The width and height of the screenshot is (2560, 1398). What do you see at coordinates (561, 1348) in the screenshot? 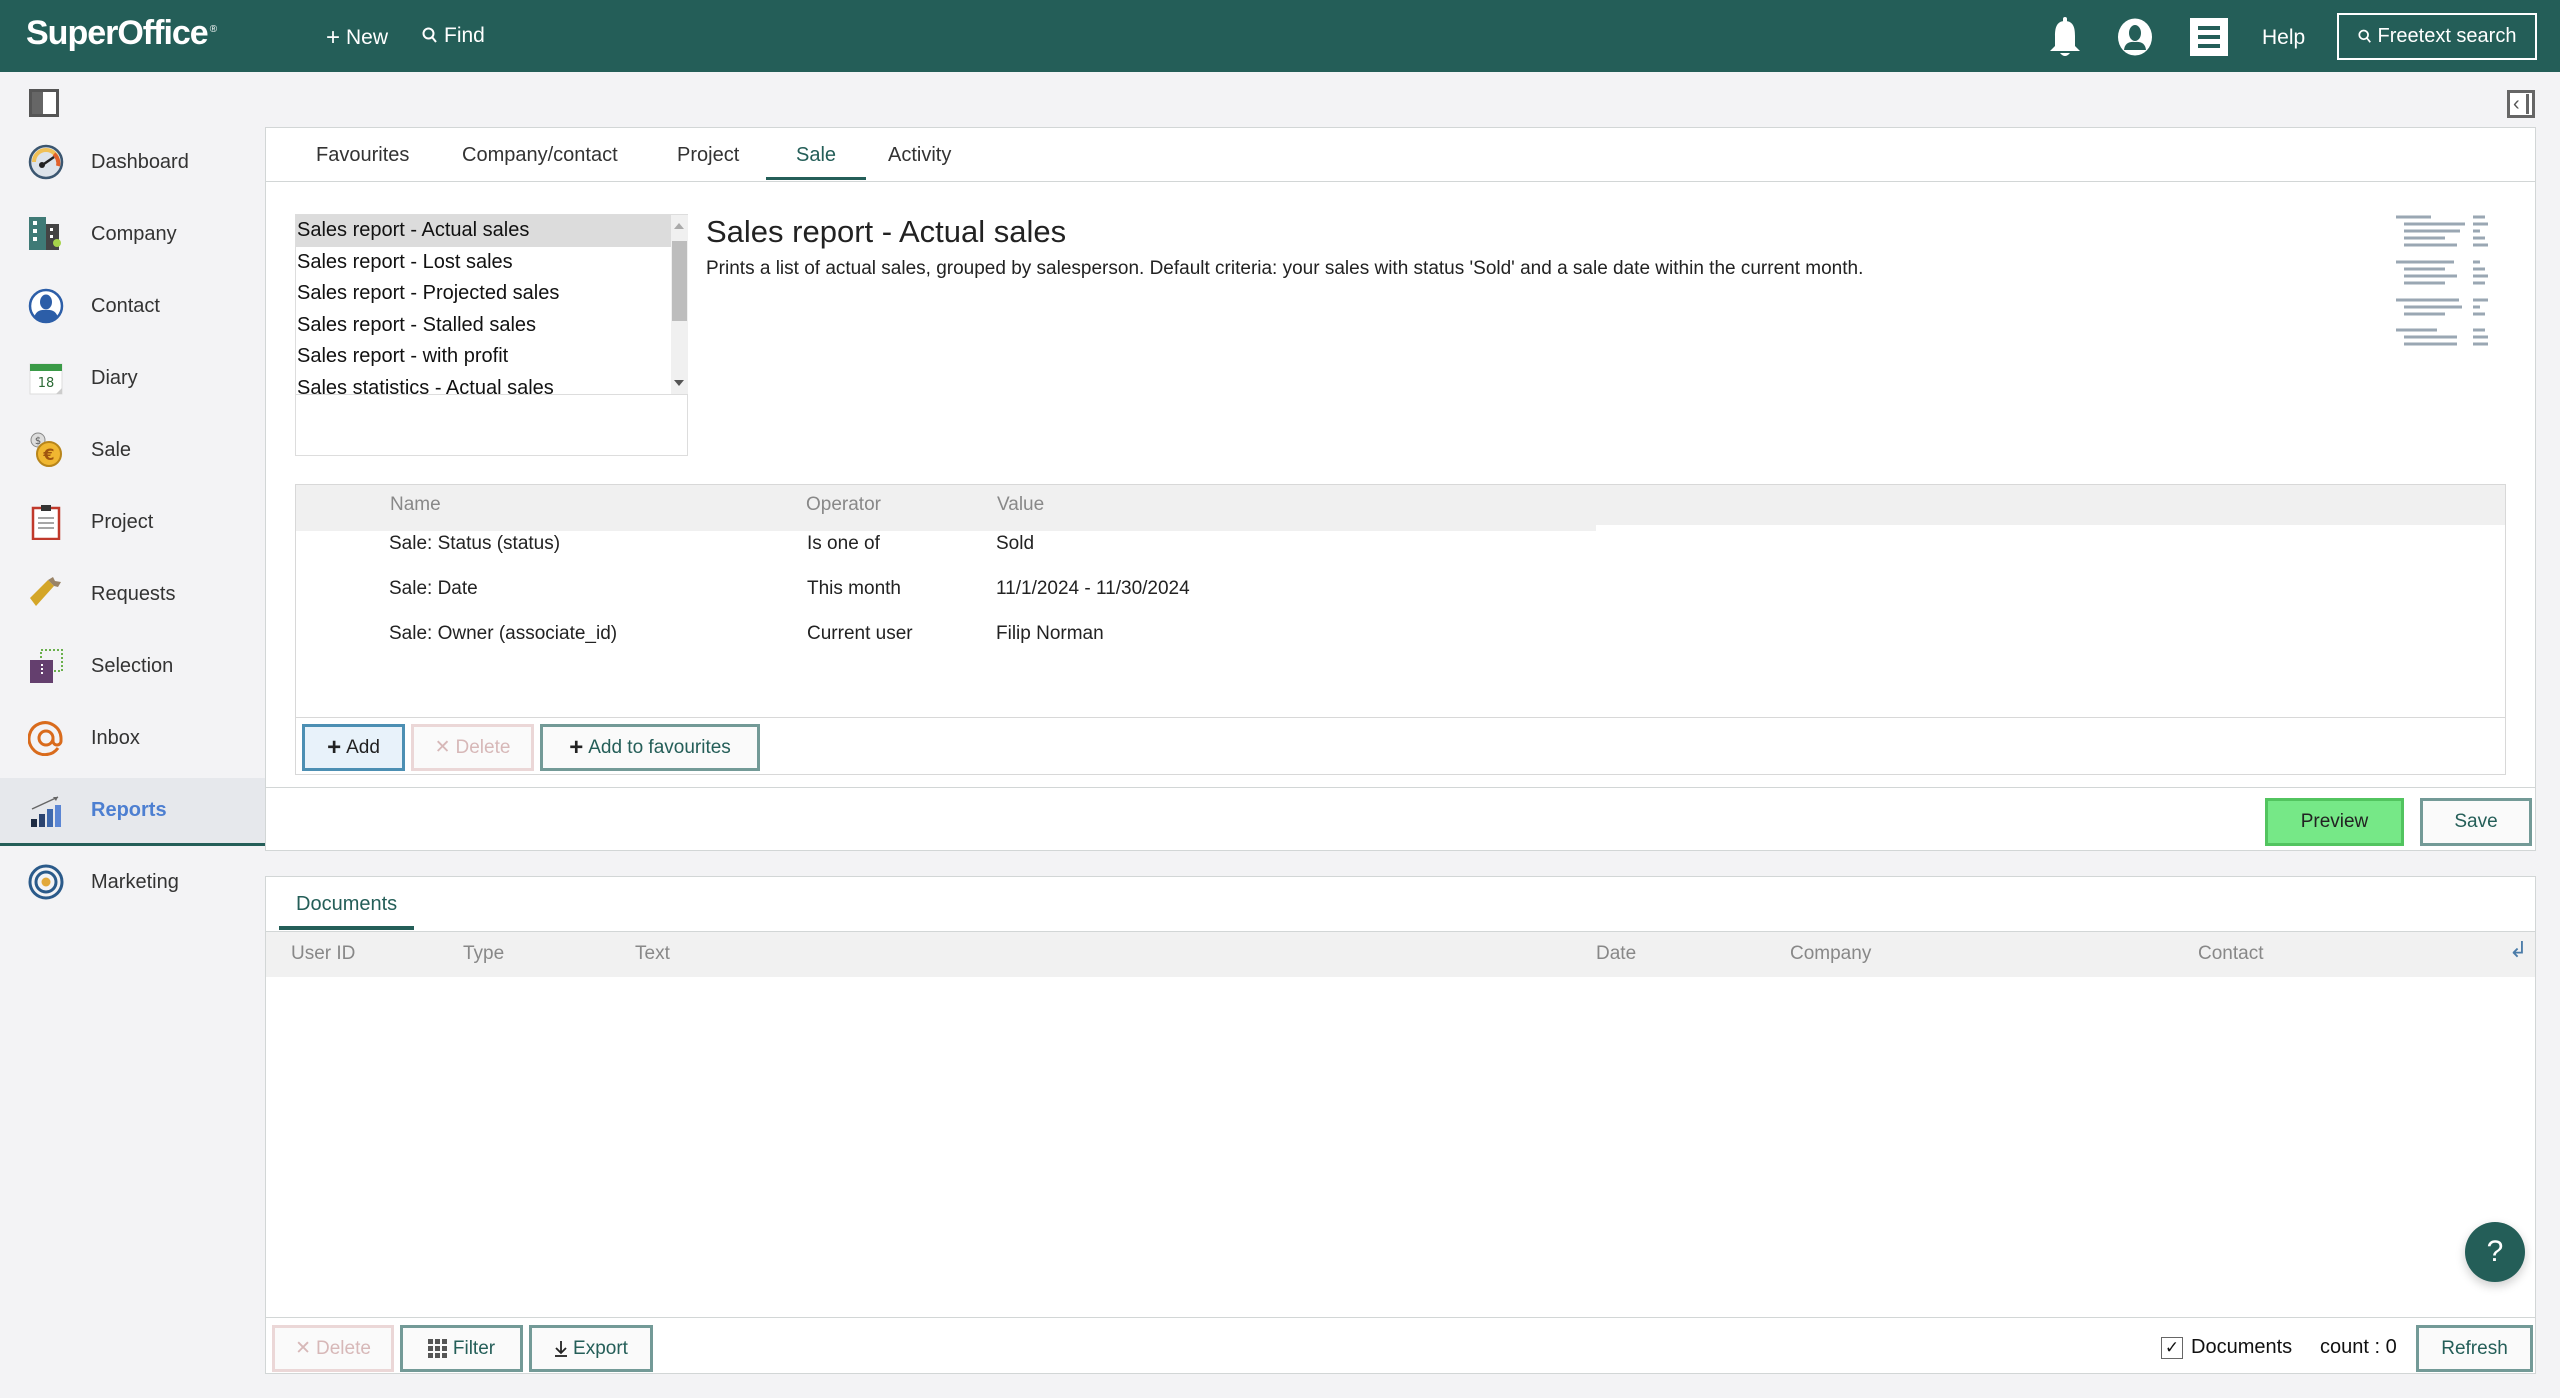
I see `download-icon` at bounding box center [561, 1348].